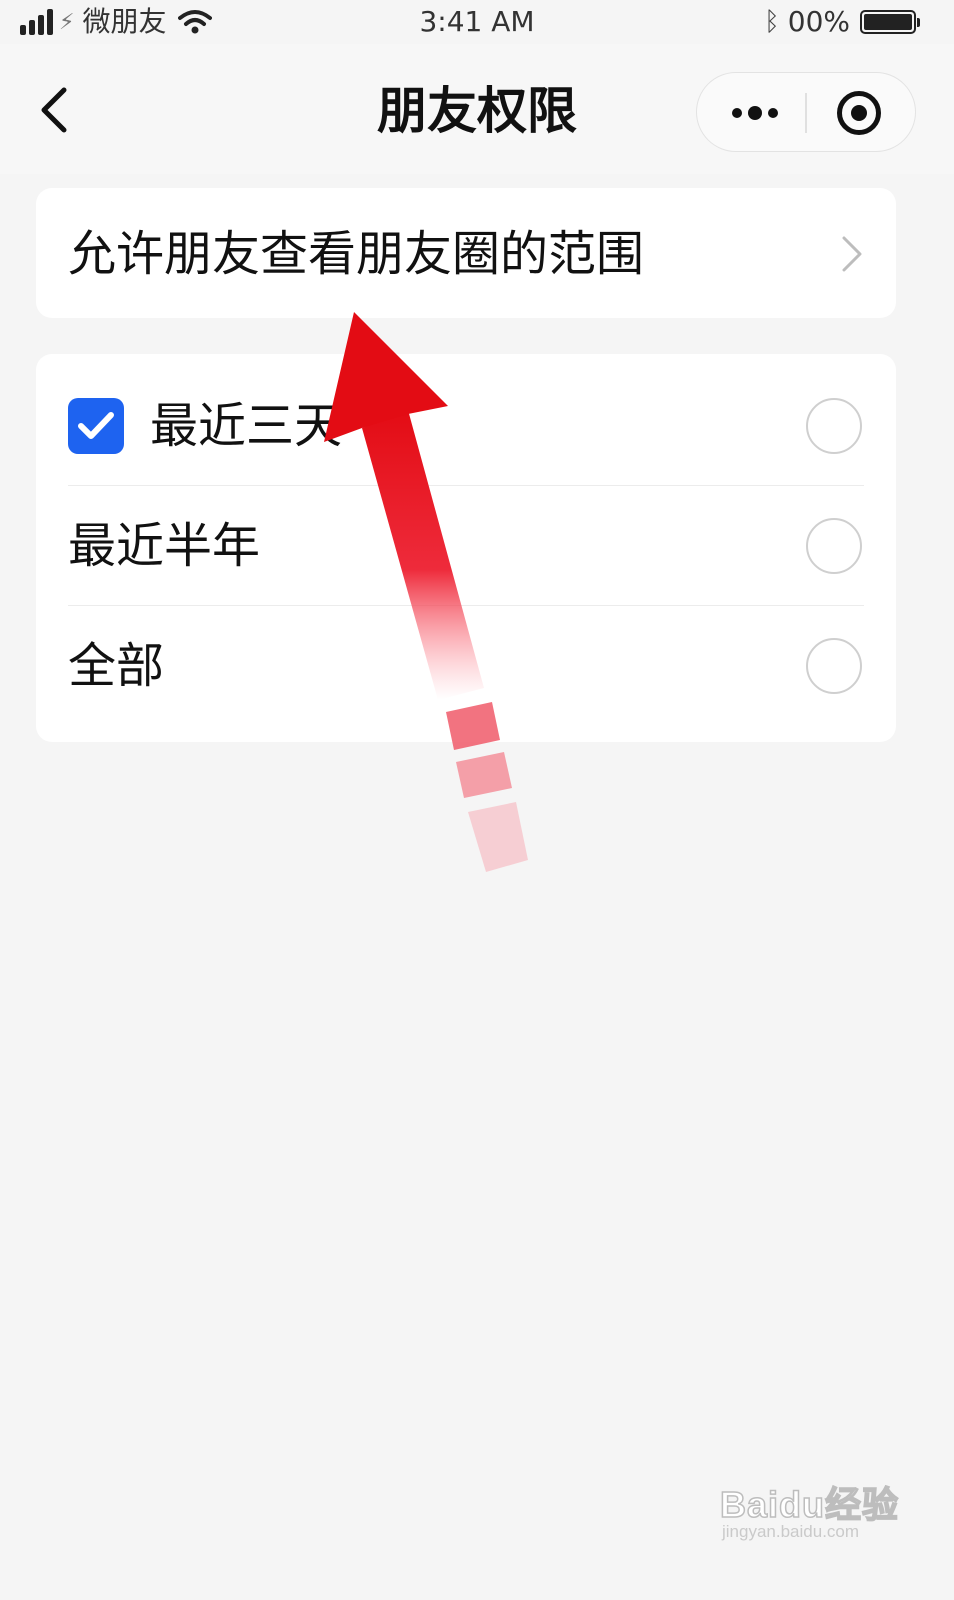 This screenshot has width=954, height=1600. What do you see at coordinates (356, 254) in the screenshot?
I see `moments-scope-label: 允许朋友查看朋友圈的范围` at bounding box center [356, 254].